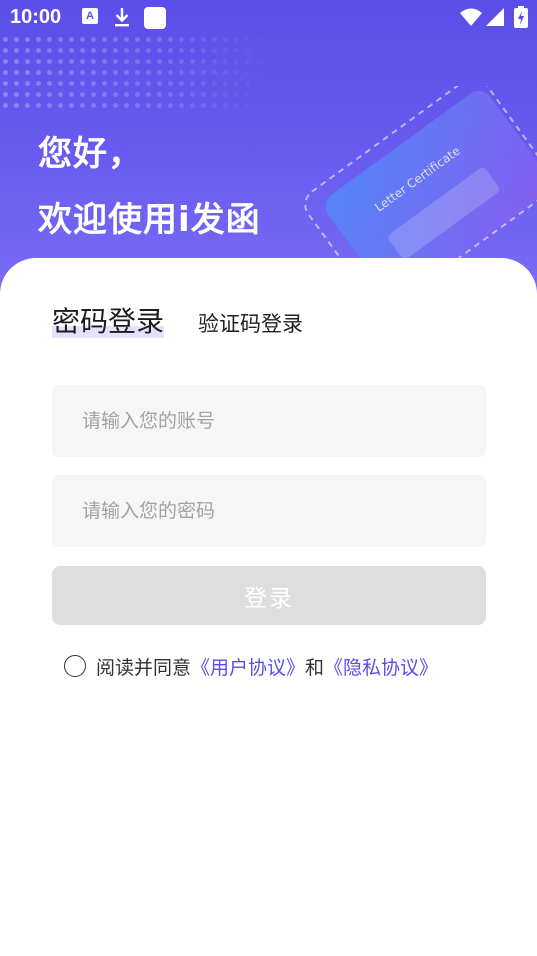 The height and width of the screenshot is (956, 537). What do you see at coordinates (36, 17) in the screenshot?
I see `status-time: 10:00` at bounding box center [36, 17].